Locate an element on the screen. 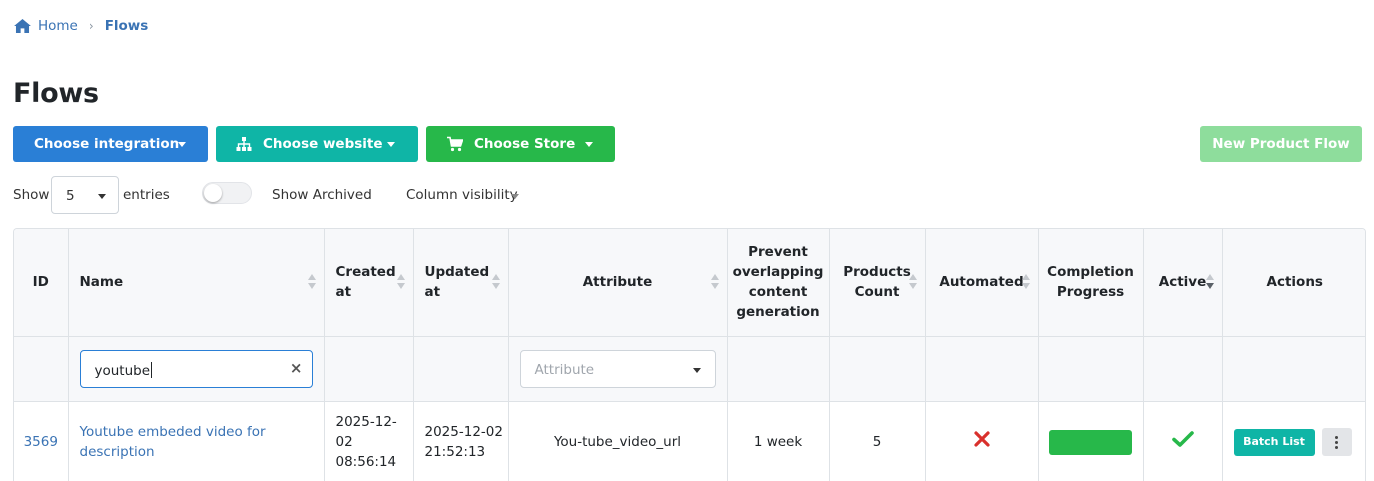 This screenshot has height=481, width=1374. filter-cell-attribute: Attribute is located at coordinates (618, 369).